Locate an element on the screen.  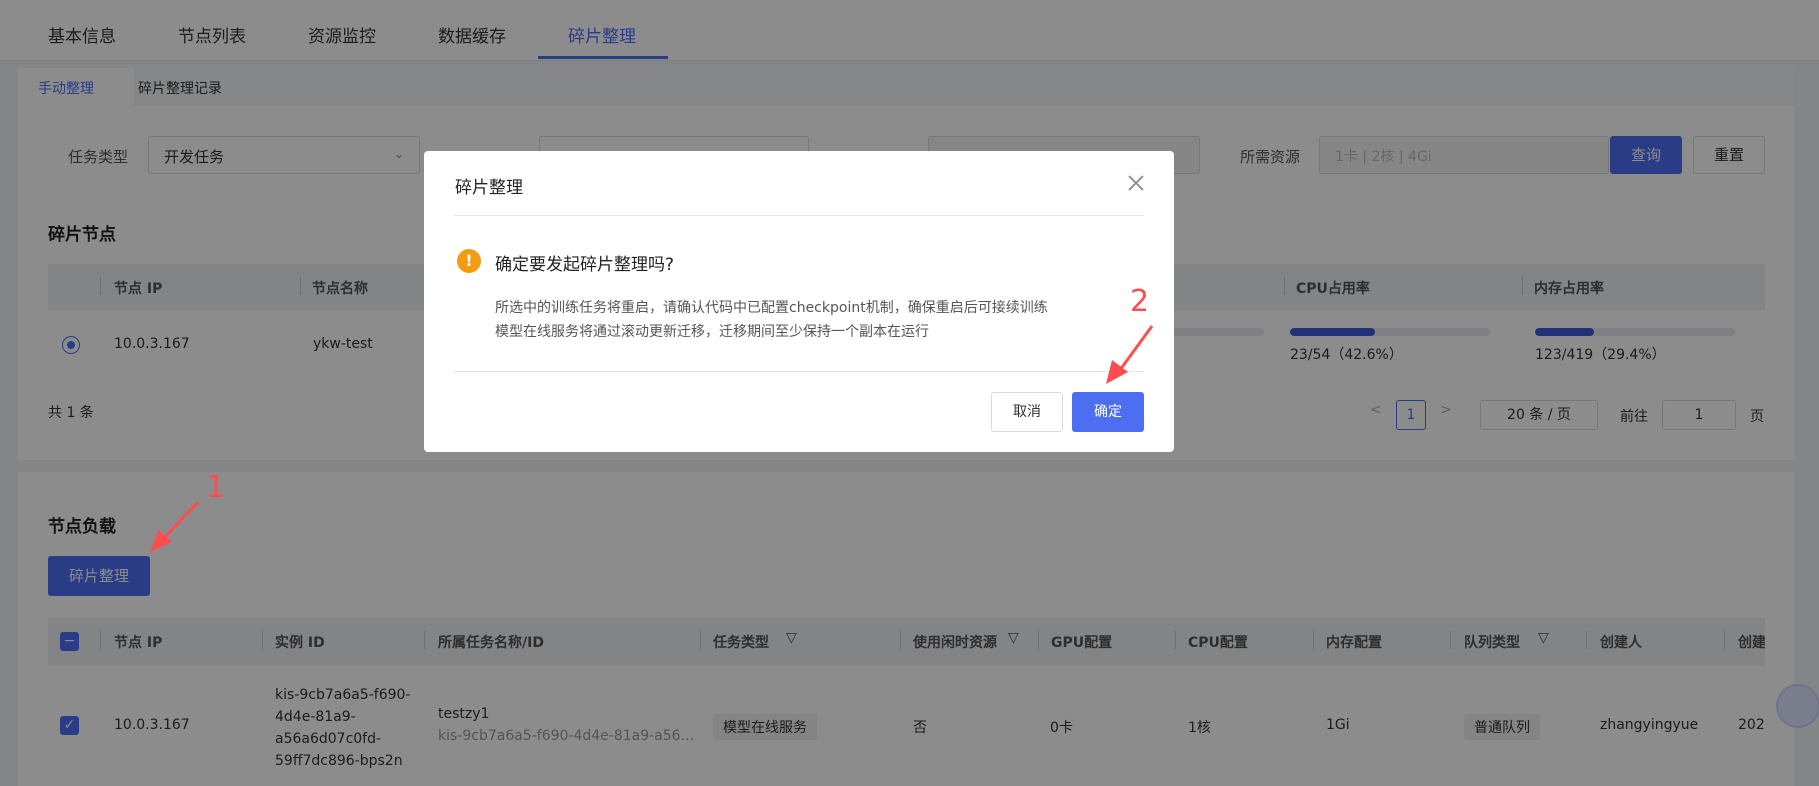
dialog-desc-line2: 模型在线服务将通过滚动更新迁移，迁移期间至少保持一个副本在运行 is located at coordinates (712, 332).